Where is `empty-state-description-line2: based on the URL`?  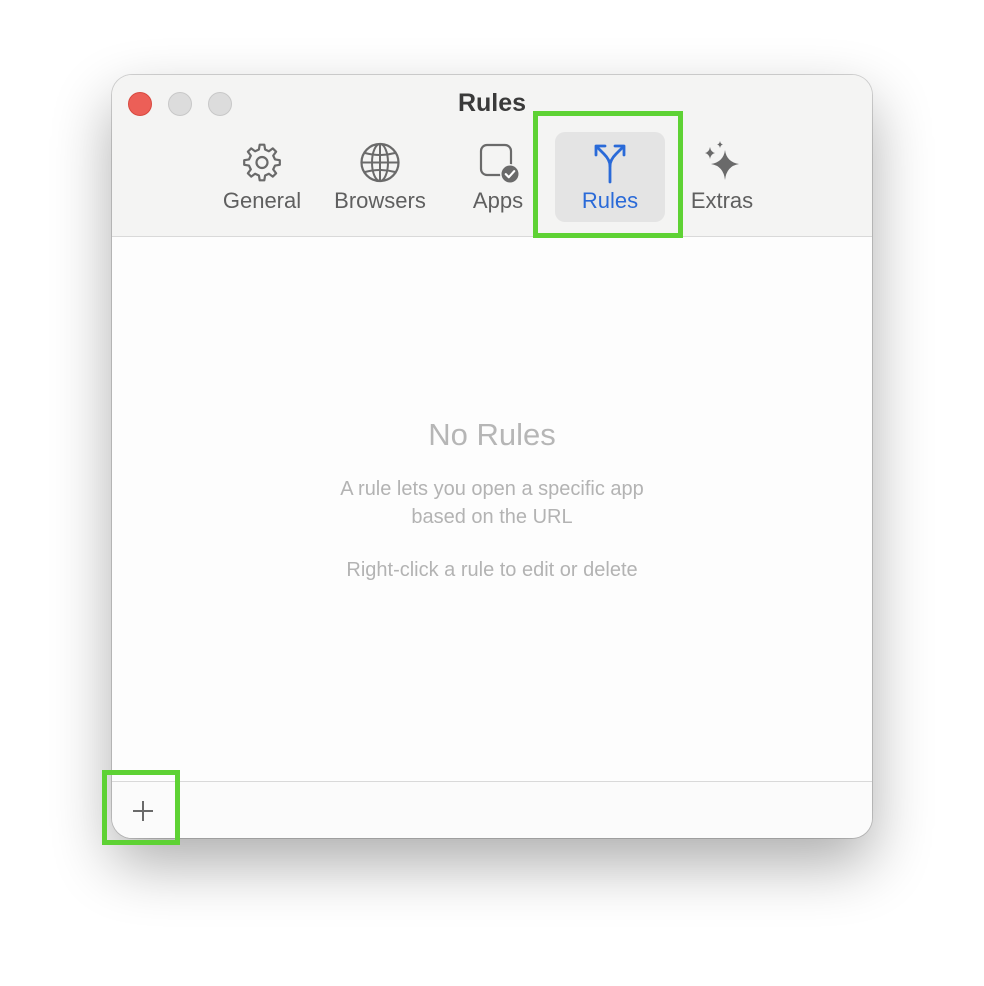
empty-state-description-line2: based on the URL is located at coordinates (492, 517).